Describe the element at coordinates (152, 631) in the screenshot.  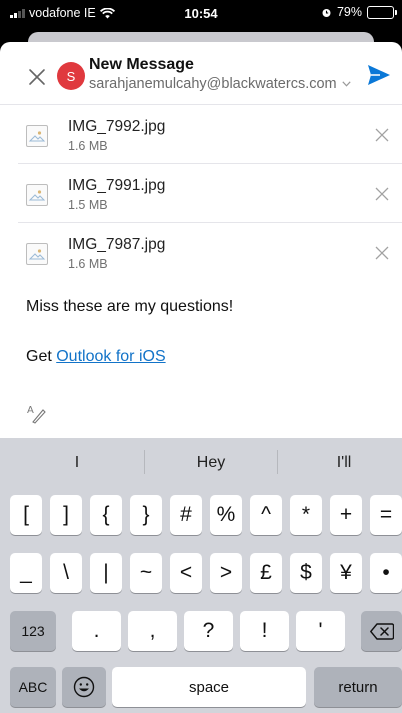
I see `key: ,` at that location.